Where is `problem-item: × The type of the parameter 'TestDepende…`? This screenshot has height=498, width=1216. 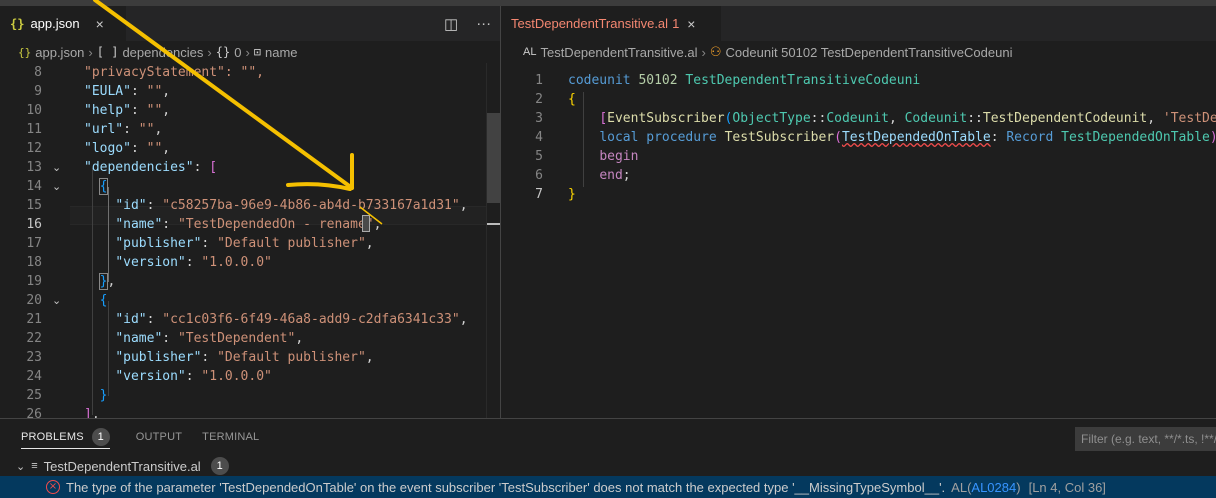 problem-item: × The type of the parameter 'TestDepende… is located at coordinates (608, 487).